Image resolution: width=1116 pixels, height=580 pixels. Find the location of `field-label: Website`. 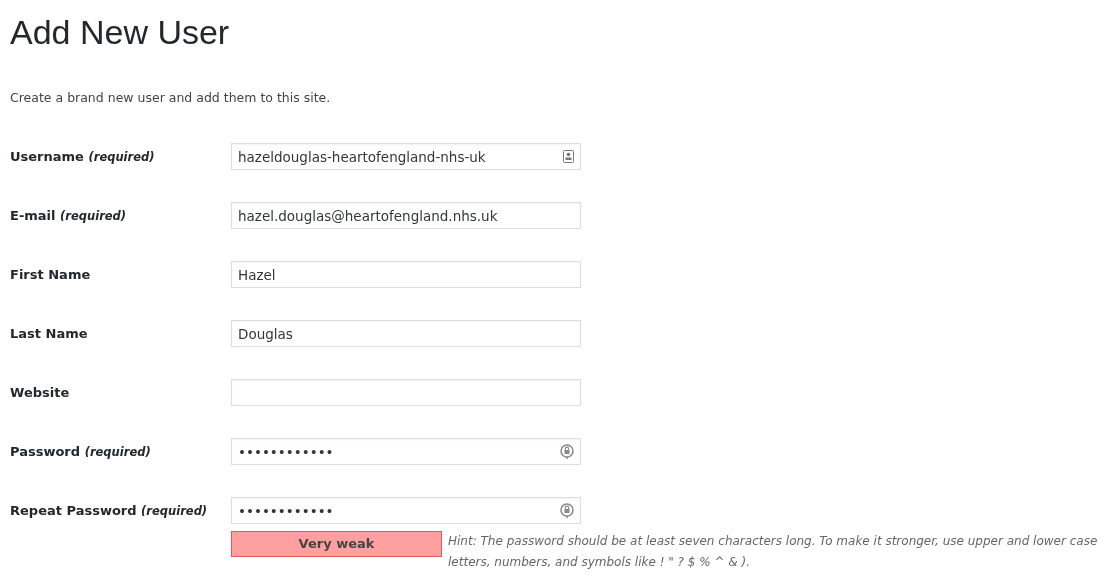

field-label: Website is located at coordinates (40, 392).